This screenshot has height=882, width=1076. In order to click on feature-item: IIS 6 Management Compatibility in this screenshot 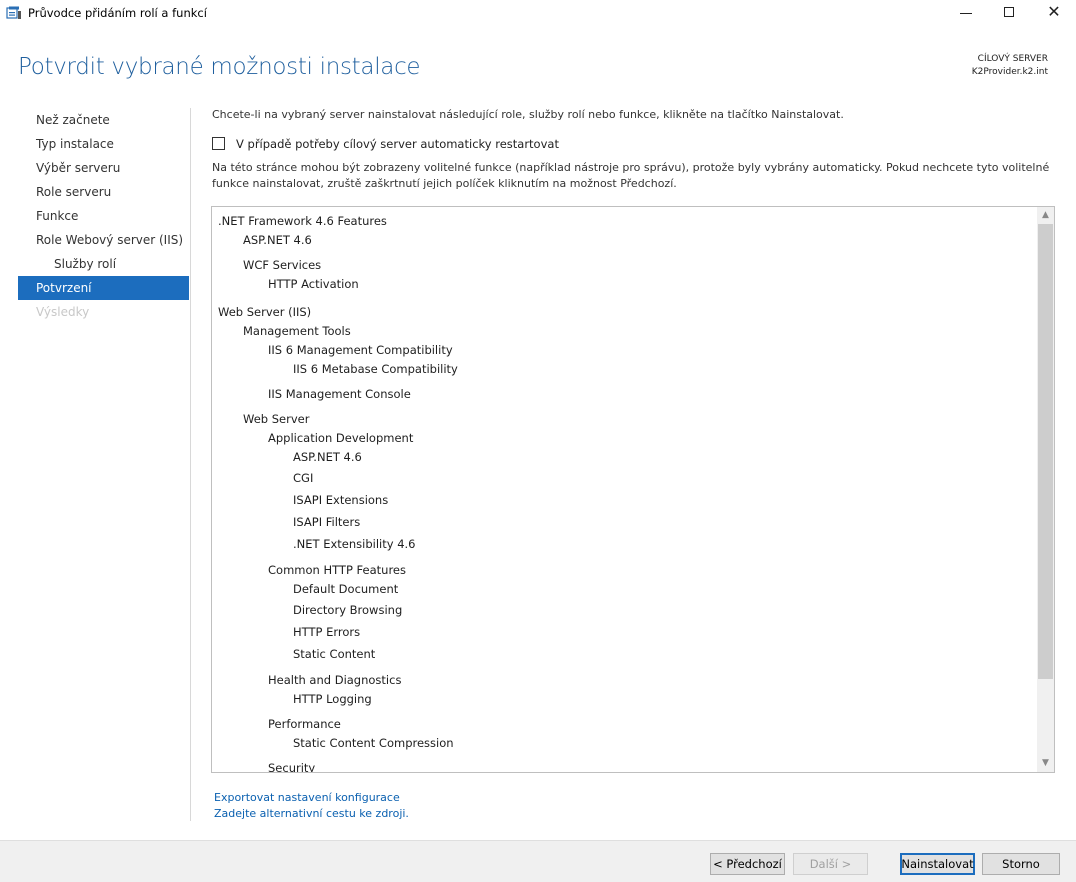, I will do `click(360, 350)`.